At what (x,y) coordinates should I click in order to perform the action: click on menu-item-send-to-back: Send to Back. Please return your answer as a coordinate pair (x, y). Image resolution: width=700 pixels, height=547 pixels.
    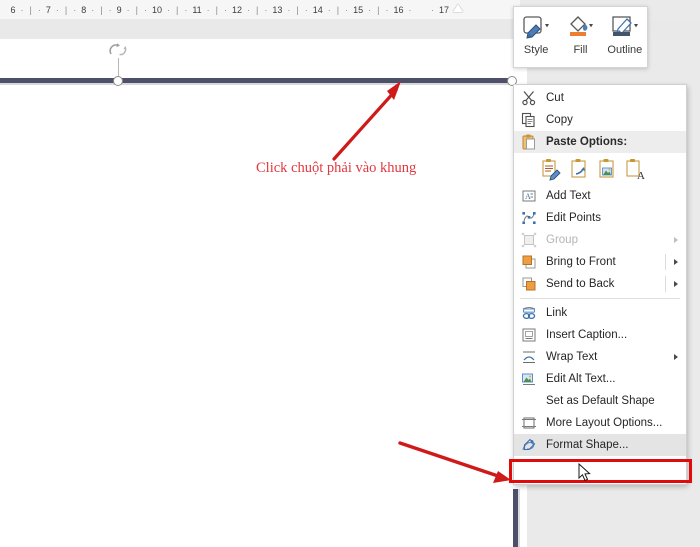
    Looking at the image, I should click on (600, 284).